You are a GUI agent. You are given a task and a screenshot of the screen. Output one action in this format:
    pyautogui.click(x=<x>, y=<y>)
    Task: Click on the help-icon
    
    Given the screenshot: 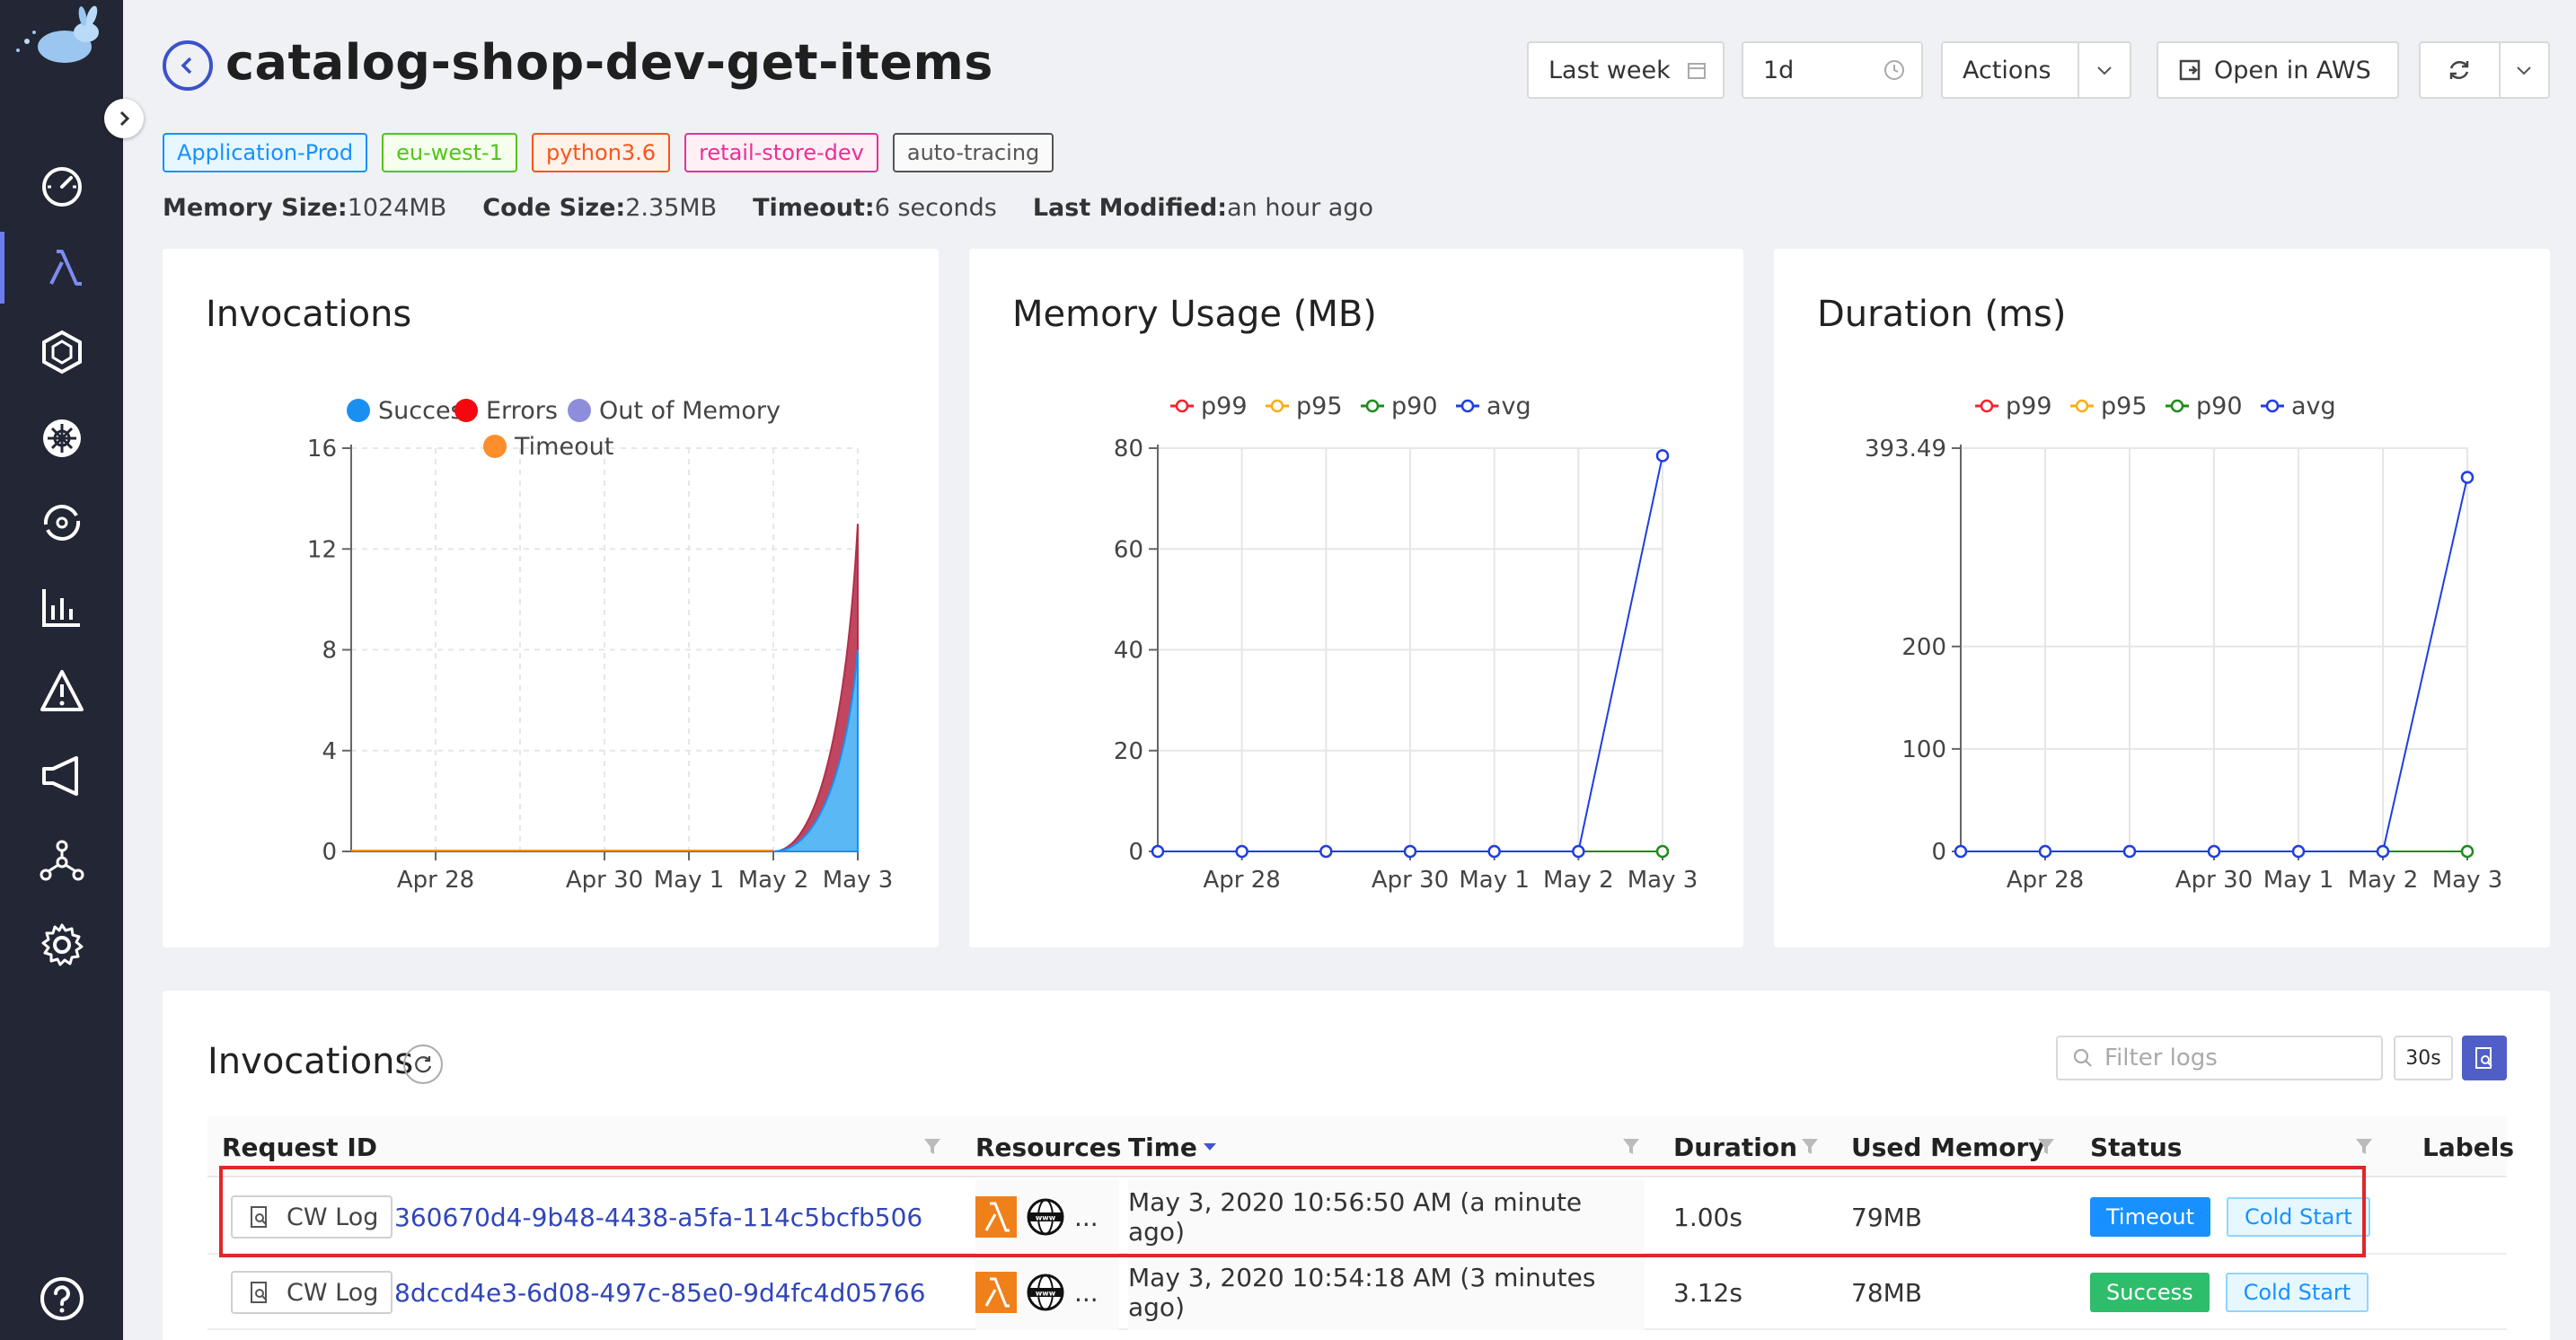 What is the action you would take?
    pyautogui.click(x=62, y=1298)
    